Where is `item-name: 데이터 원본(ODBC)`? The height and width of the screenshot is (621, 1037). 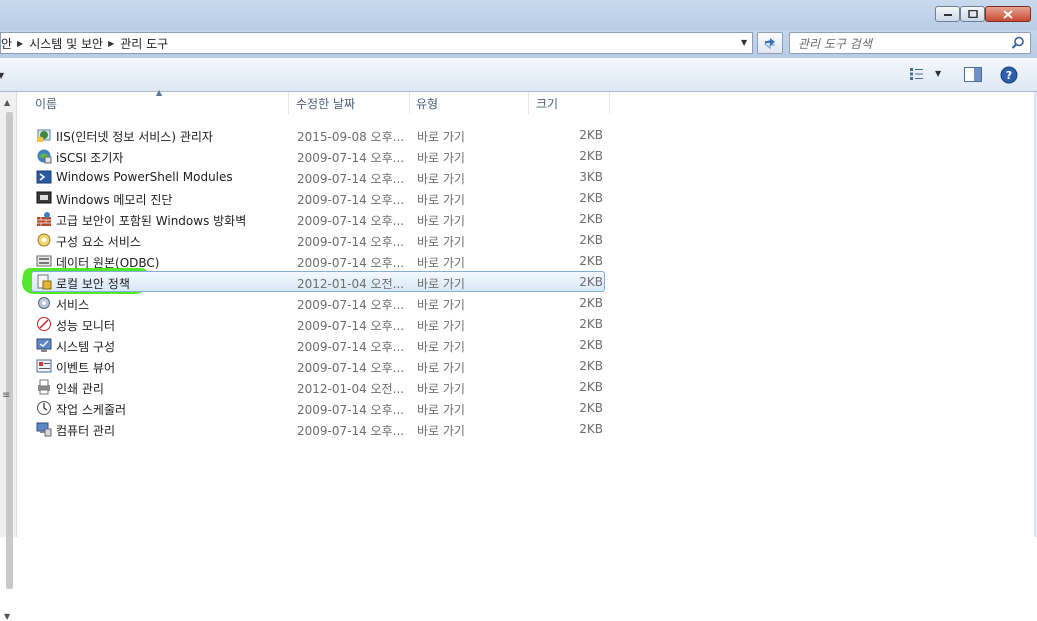 item-name: 데이터 원본(ODBC) is located at coordinates (108, 263).